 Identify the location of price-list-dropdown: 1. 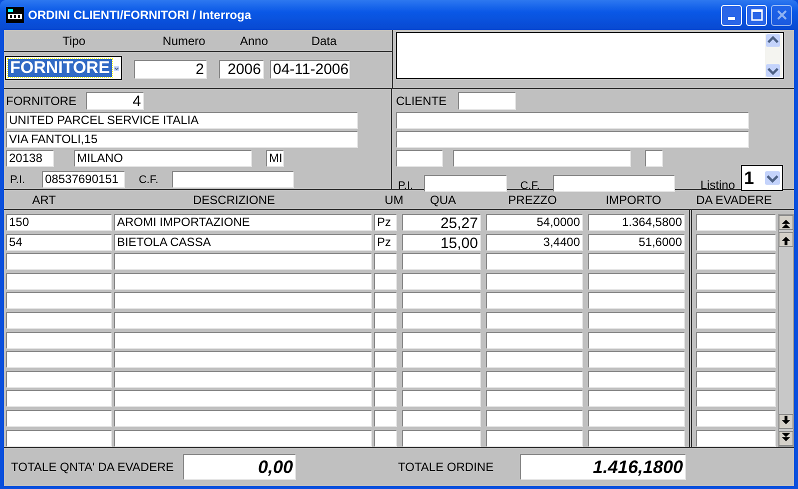
(762, 178).